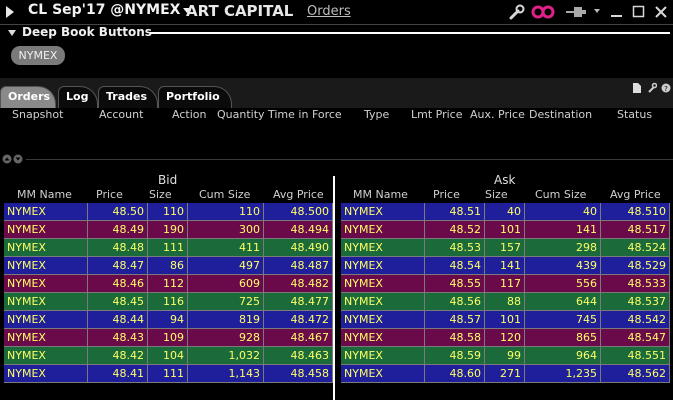 The width and height of the screenshot is (673, 400). Describe the element at coordinates (195, 97) in the screenshot. I see `tab-portfolio: Portfolio` at that location.